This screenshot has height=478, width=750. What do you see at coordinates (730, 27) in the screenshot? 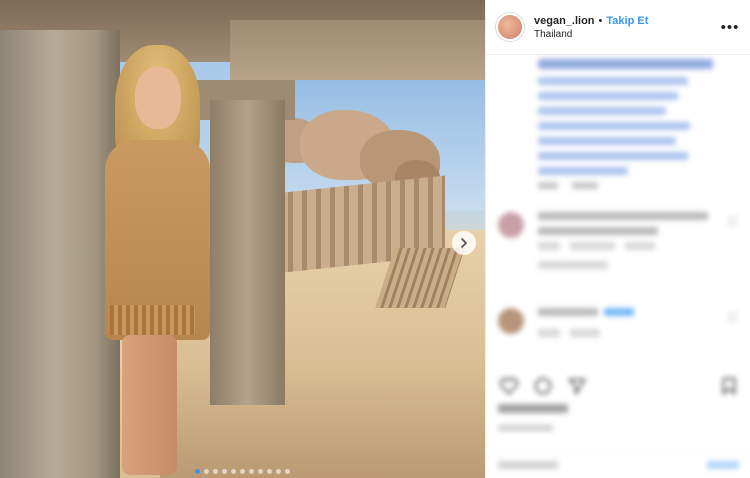
I see `more-options-icon: •••` at bounding box center [730, 27].